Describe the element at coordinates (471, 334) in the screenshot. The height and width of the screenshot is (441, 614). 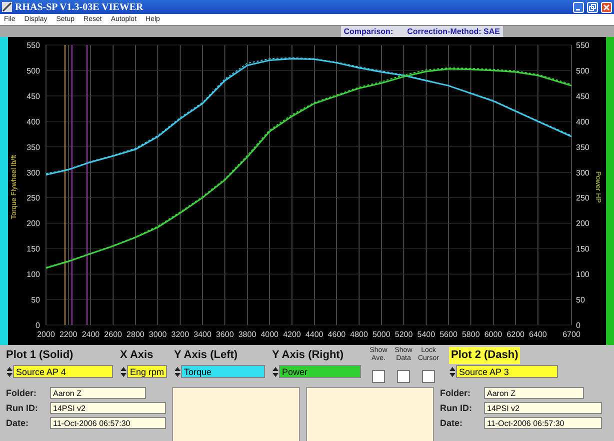
I see `axis-tick-label: 5800` at that location.